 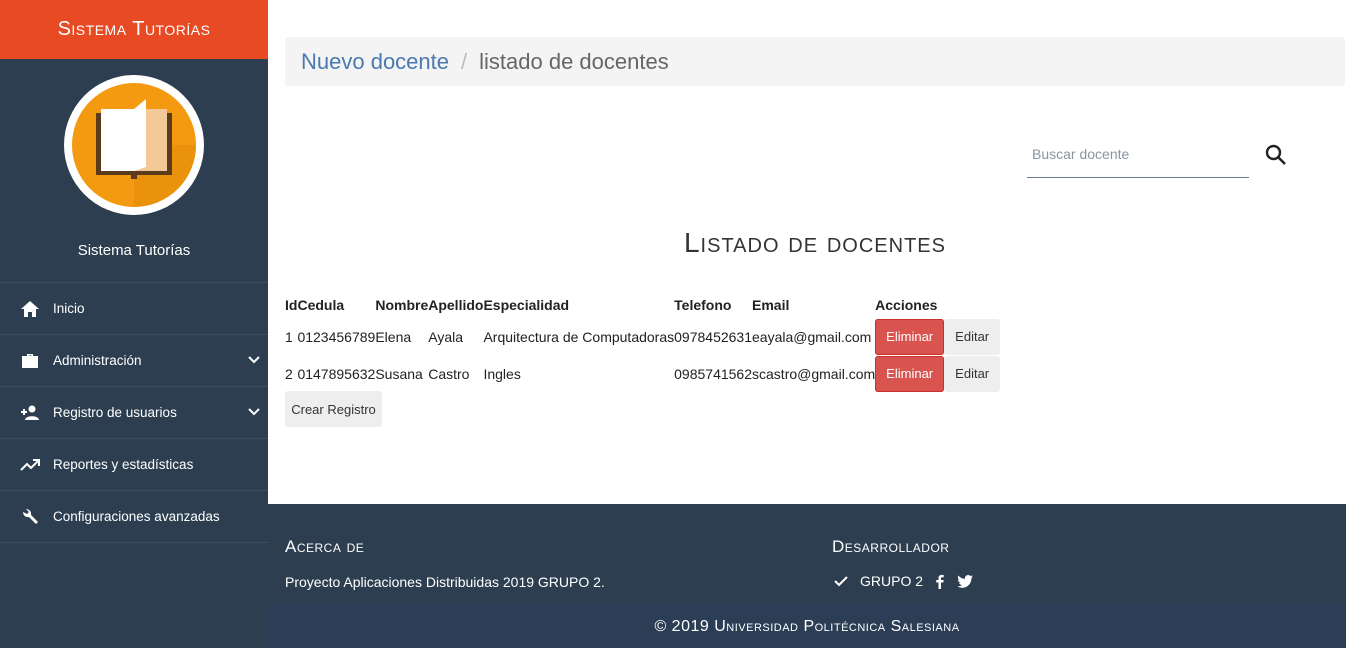 What do you see at coordinates (402, 305) in the screenshot?
I see `column-header-nombre: Nombre` at bounding box center [402, 305].